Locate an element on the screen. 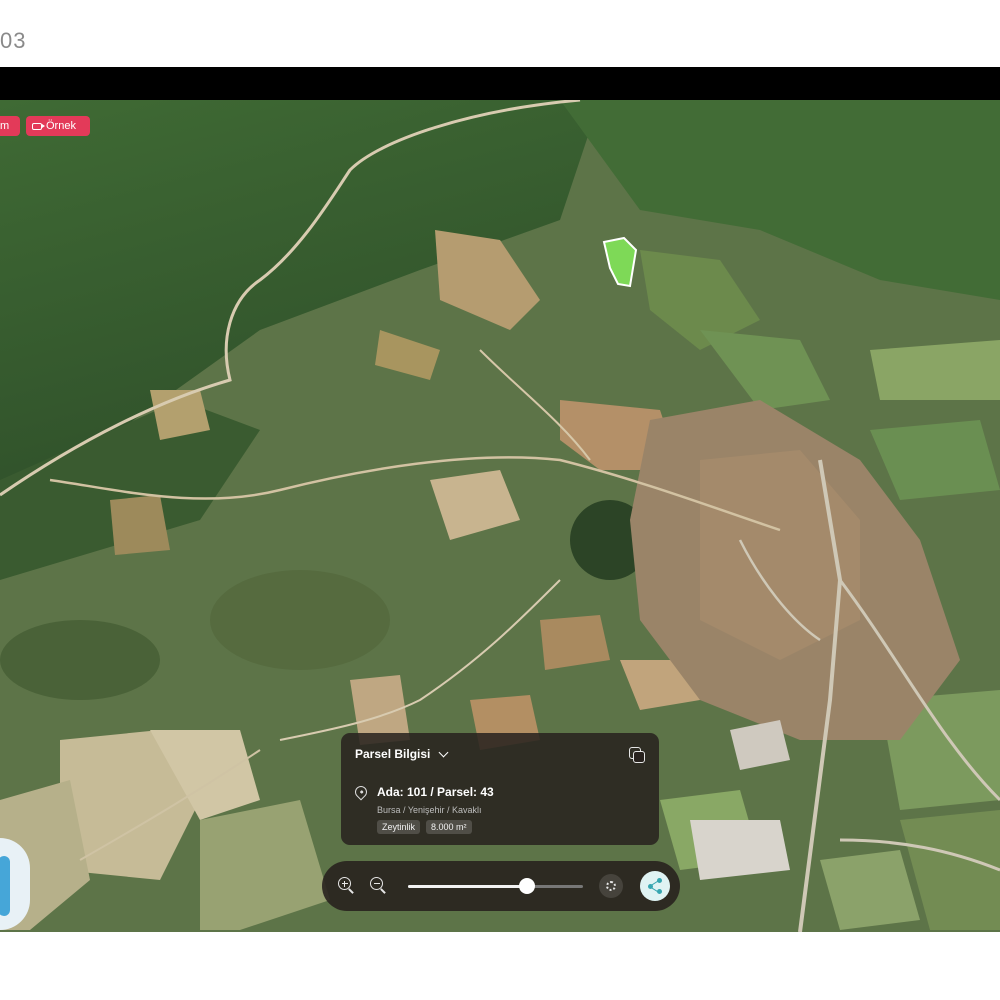 The height and width of the screenshot is (1000, 1000). parcel-info-dropdown: Parsel Bilgisi is located at coordinates (402, 754).